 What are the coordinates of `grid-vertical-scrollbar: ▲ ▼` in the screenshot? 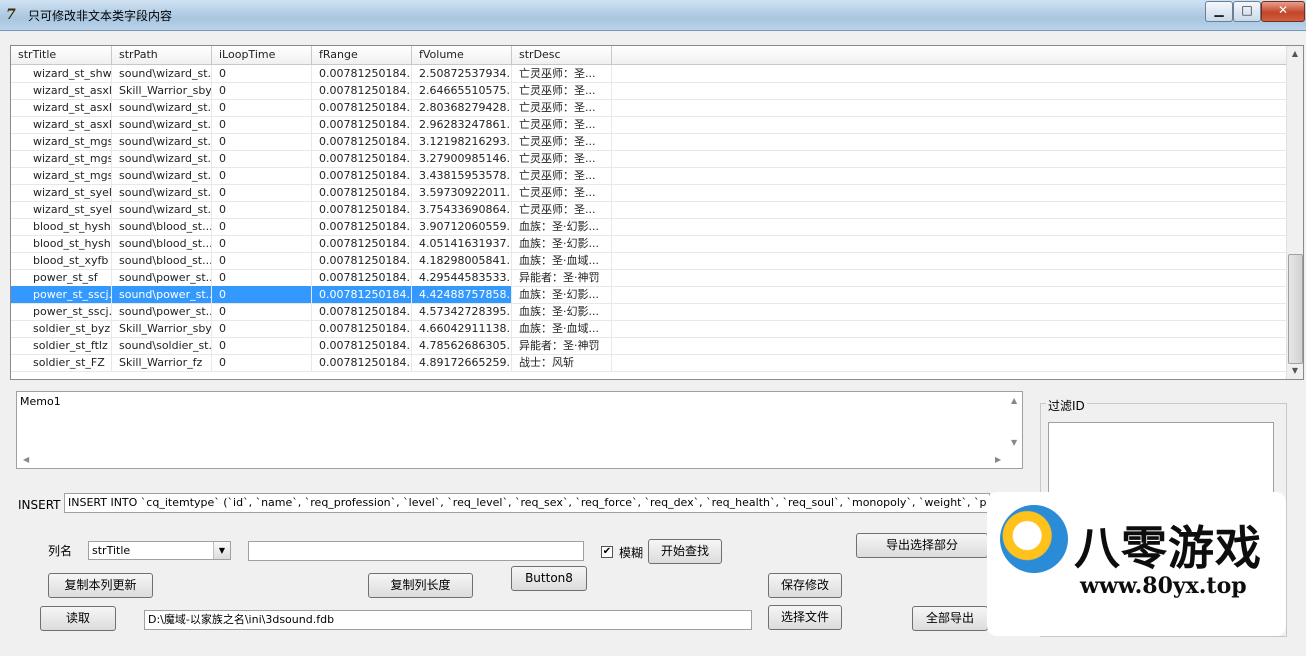 It's located at (1294, 212).